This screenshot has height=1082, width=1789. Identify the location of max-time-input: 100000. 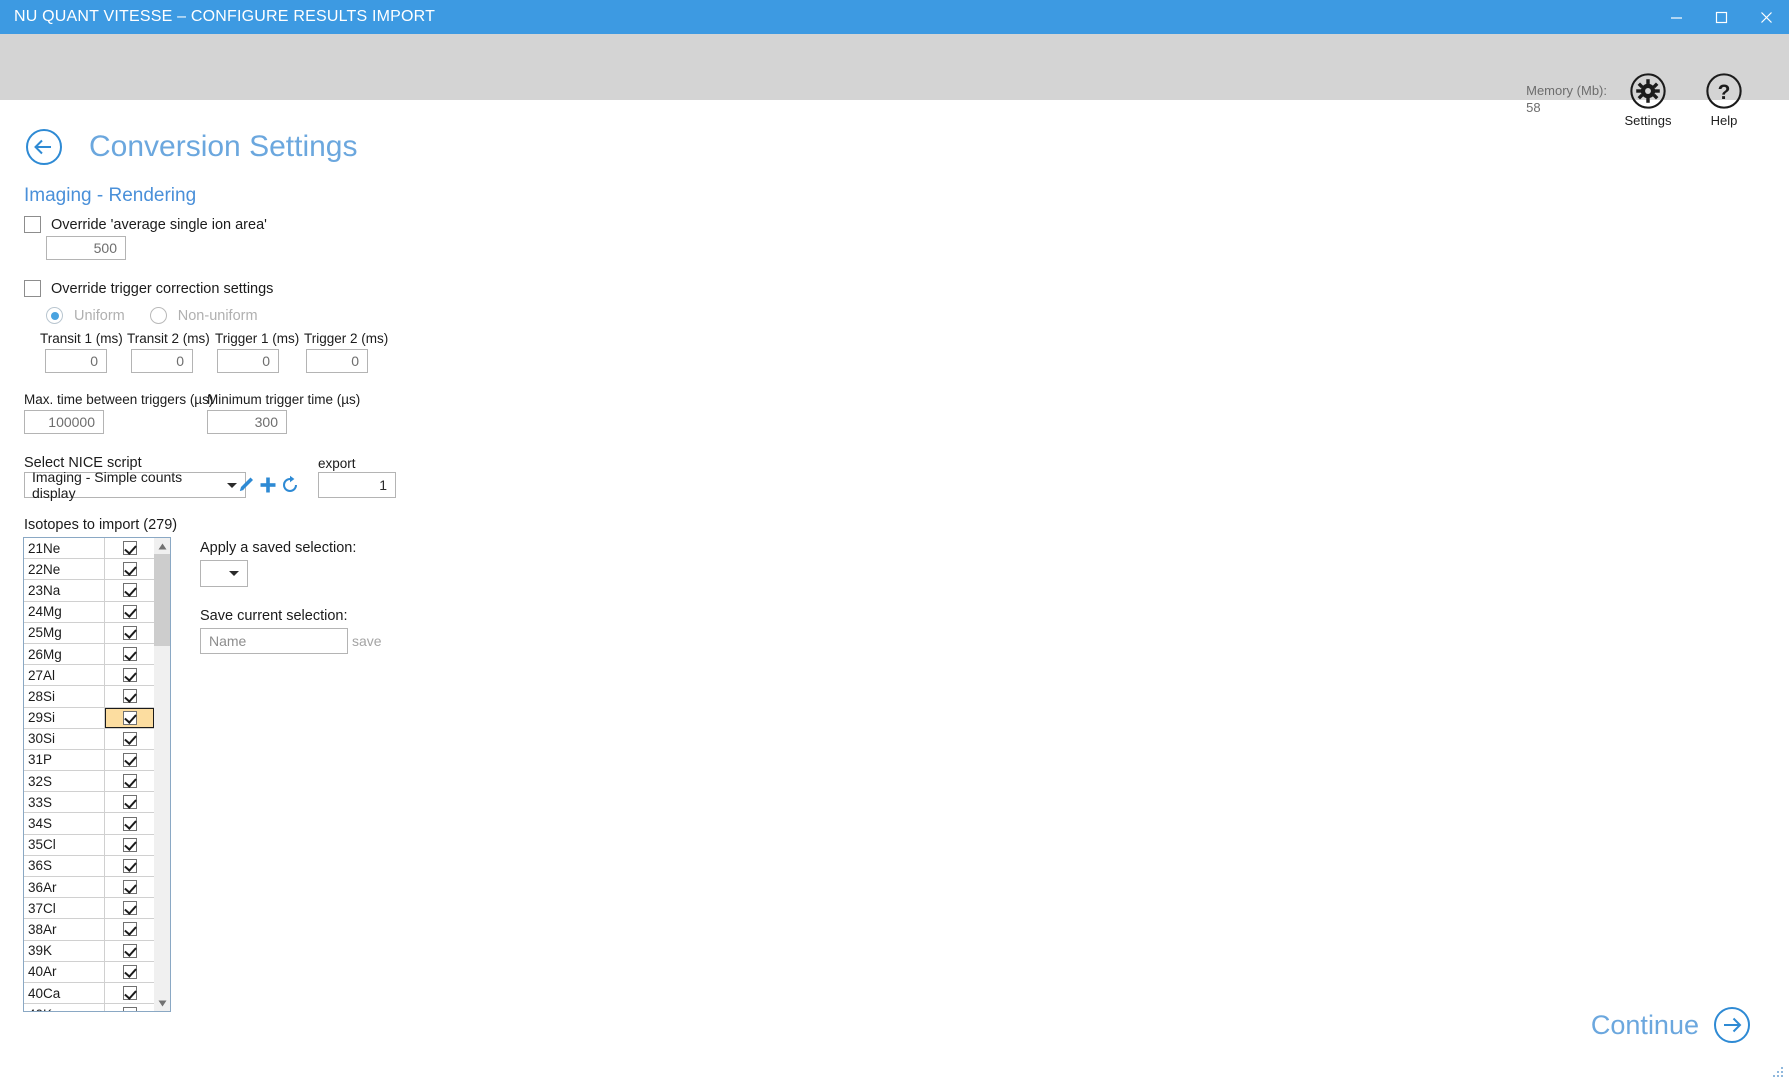
(64, 422).